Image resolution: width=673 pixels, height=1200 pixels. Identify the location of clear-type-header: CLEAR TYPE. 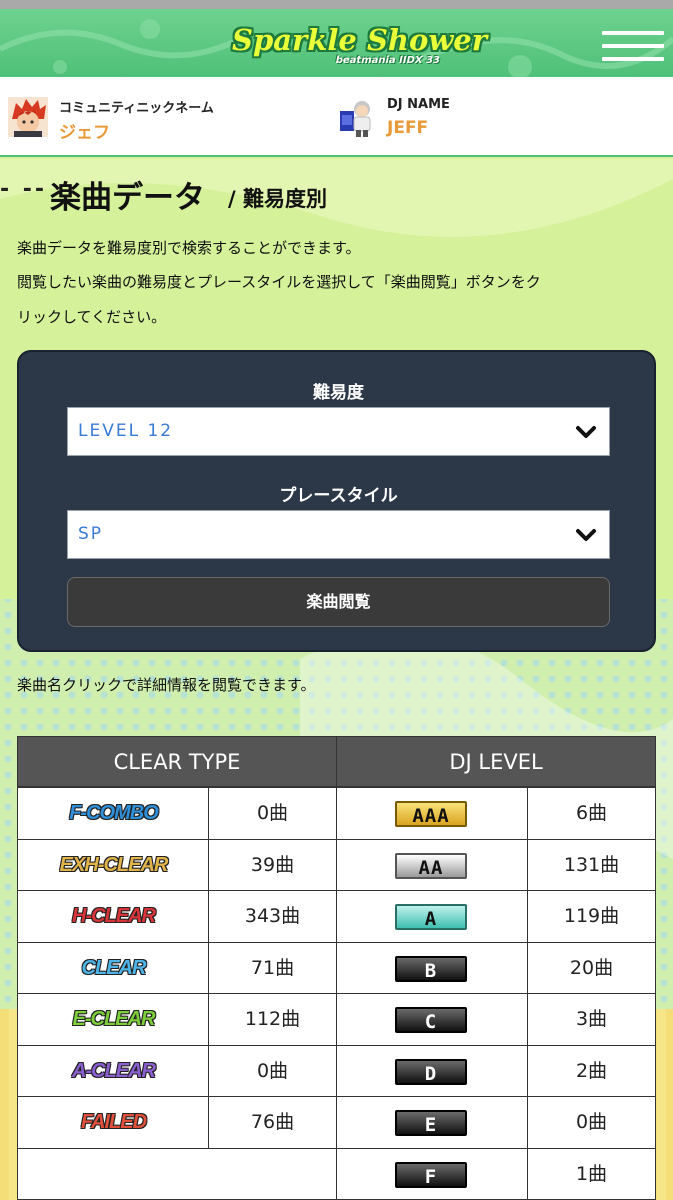
(177, 761).